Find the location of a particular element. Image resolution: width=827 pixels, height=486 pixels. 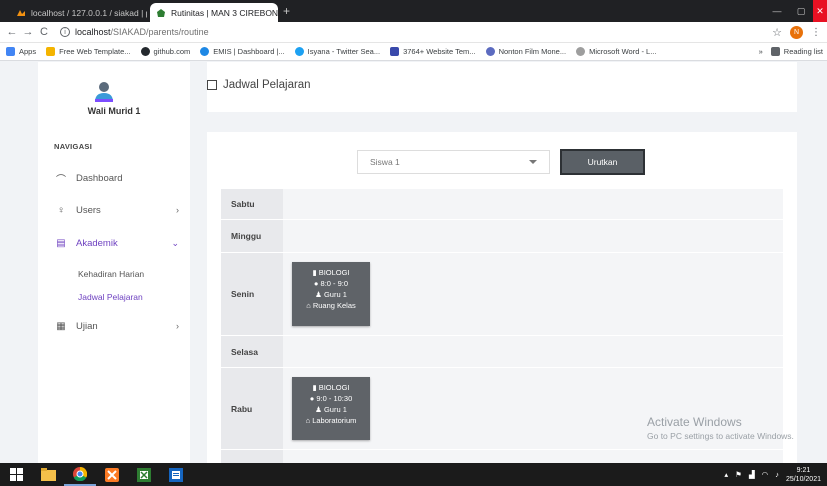

window-controls: — ▢ ✕ is located at coordinates (796, 11).